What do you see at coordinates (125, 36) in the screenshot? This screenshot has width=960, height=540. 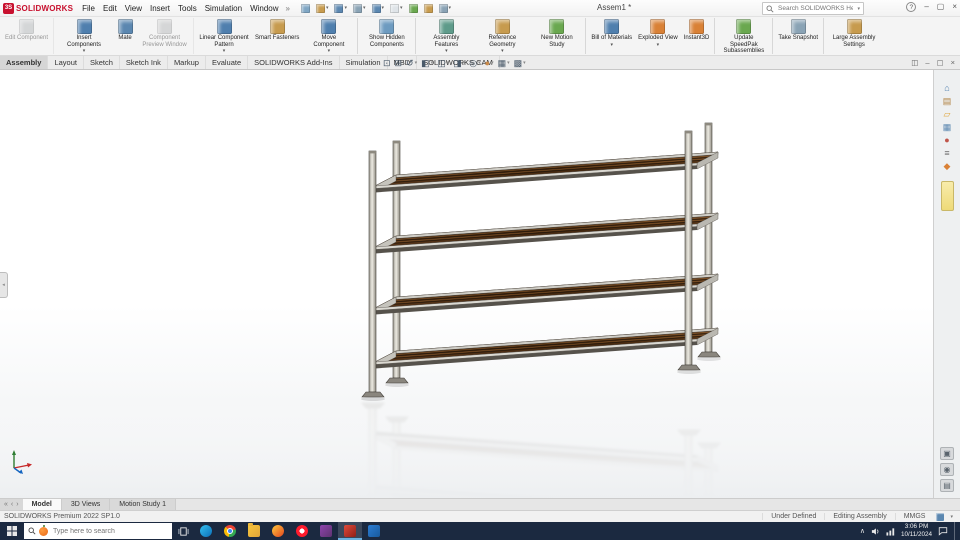 I see `ribbon-button: Mate` at bounding box center [125, 36].